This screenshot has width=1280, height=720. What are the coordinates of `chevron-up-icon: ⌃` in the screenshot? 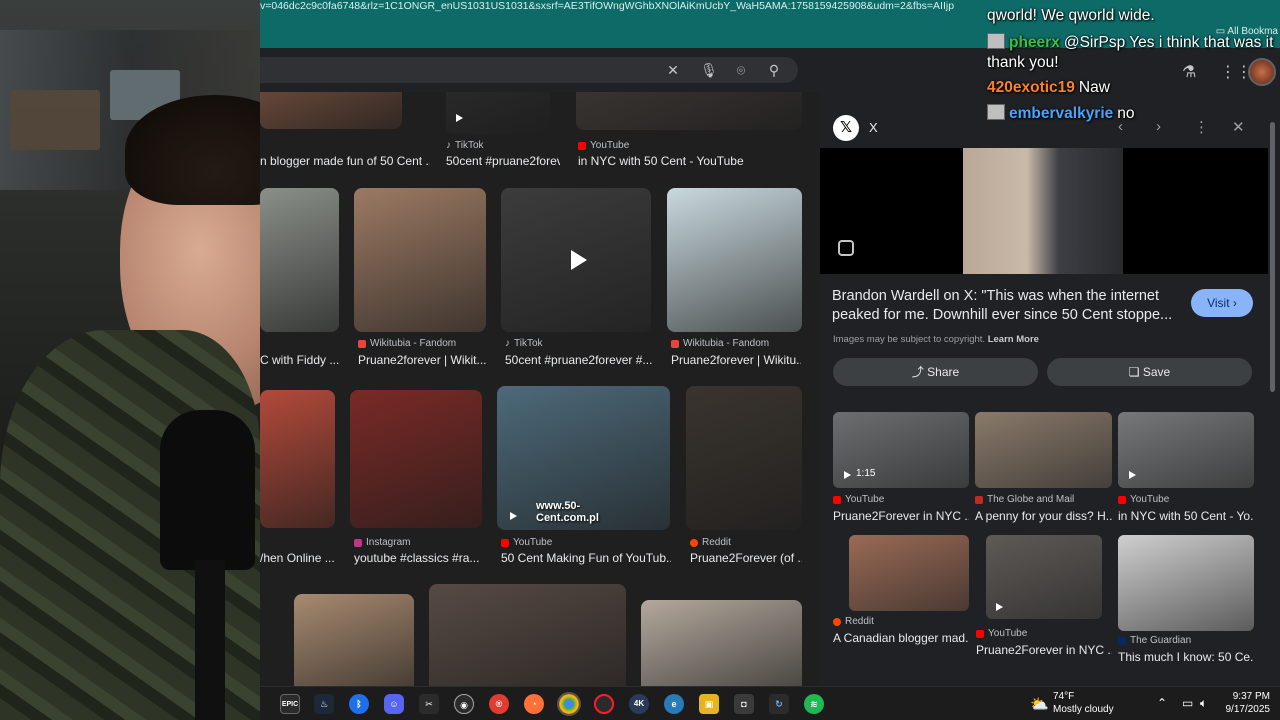 It's located at (1162, 703).